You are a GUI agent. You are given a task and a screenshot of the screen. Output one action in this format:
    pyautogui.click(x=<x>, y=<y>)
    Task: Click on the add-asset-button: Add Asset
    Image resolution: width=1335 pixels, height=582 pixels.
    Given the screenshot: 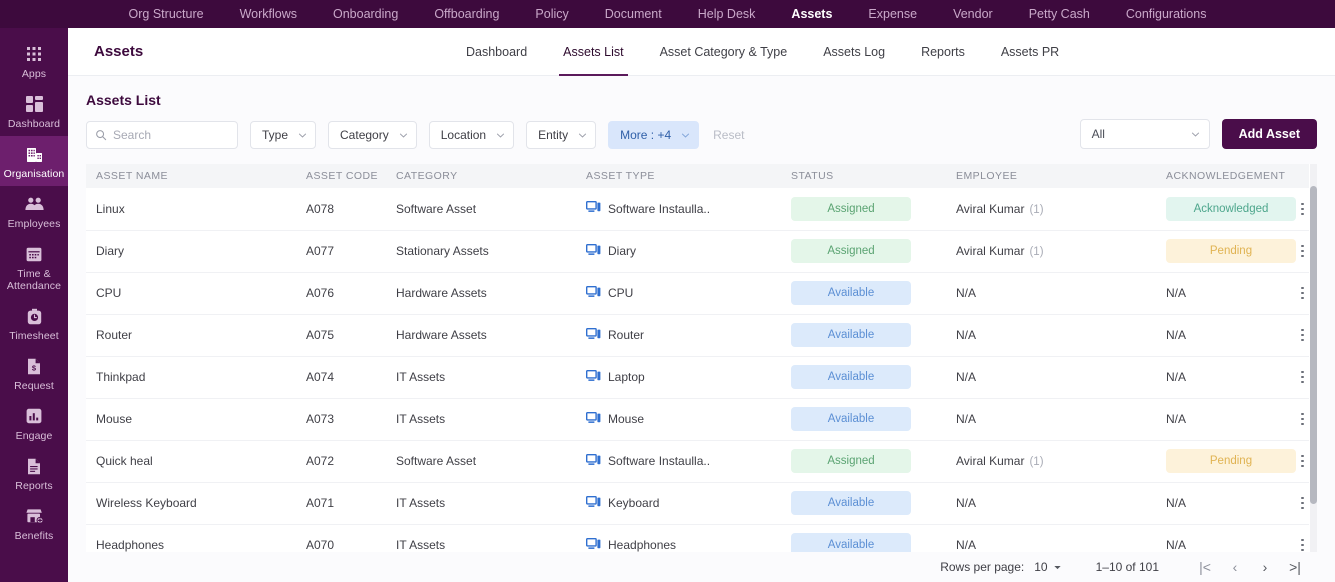 What is the action you would take?
    pyautogui.click(x=1269, y=134)
    